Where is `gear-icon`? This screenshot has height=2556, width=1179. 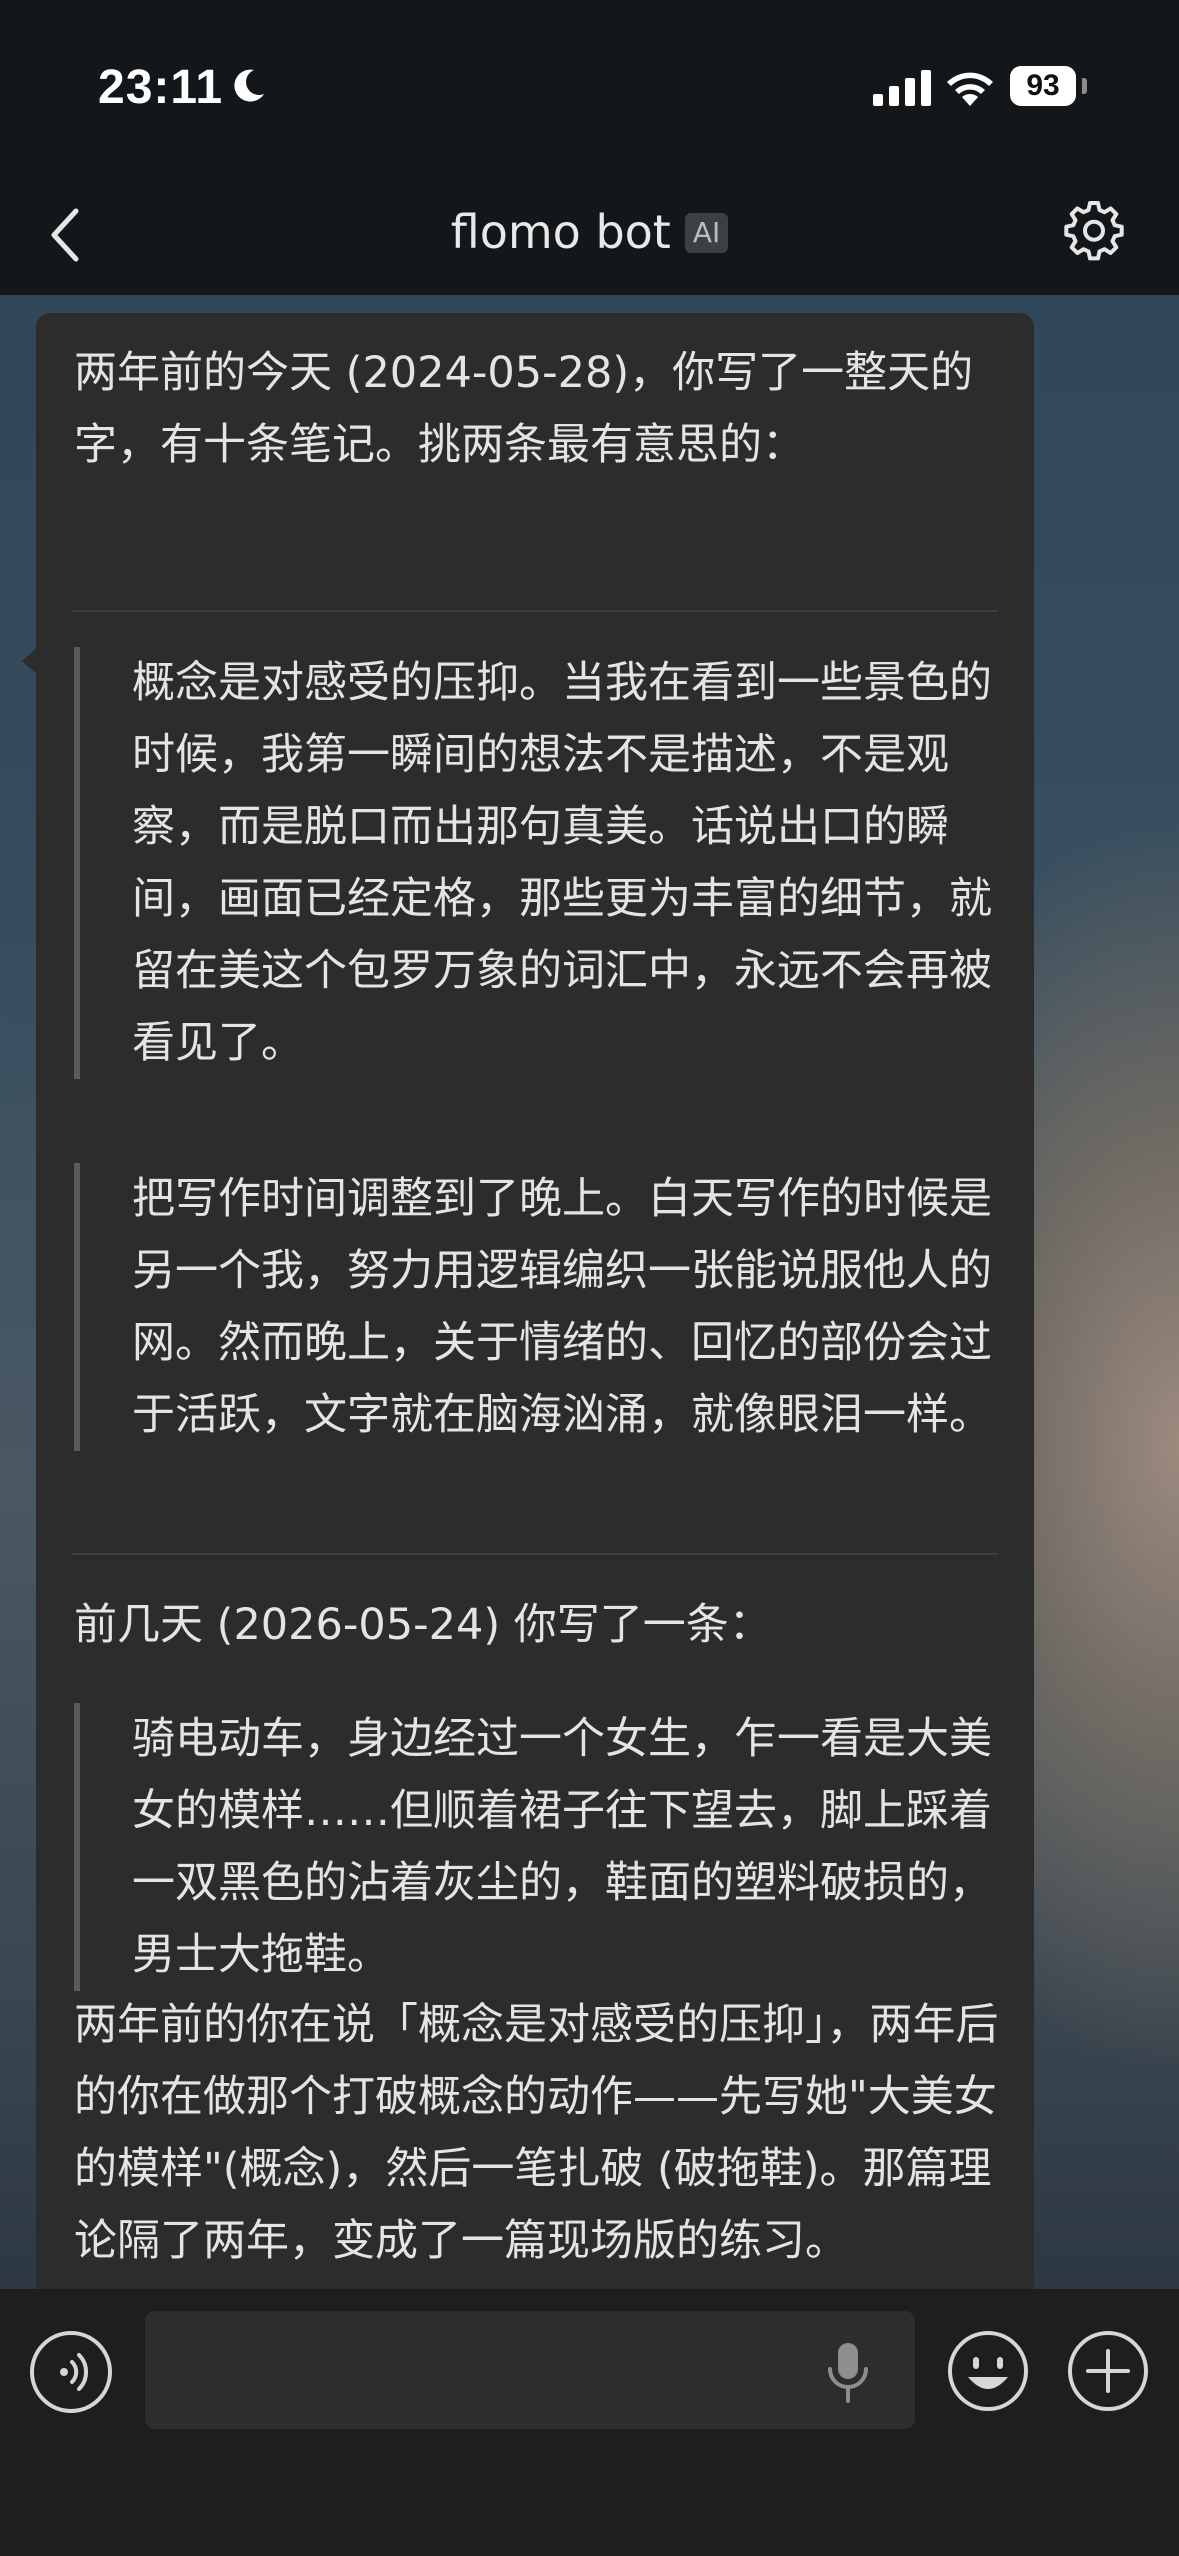 gear-icon is located at coordinates (1094, 229).